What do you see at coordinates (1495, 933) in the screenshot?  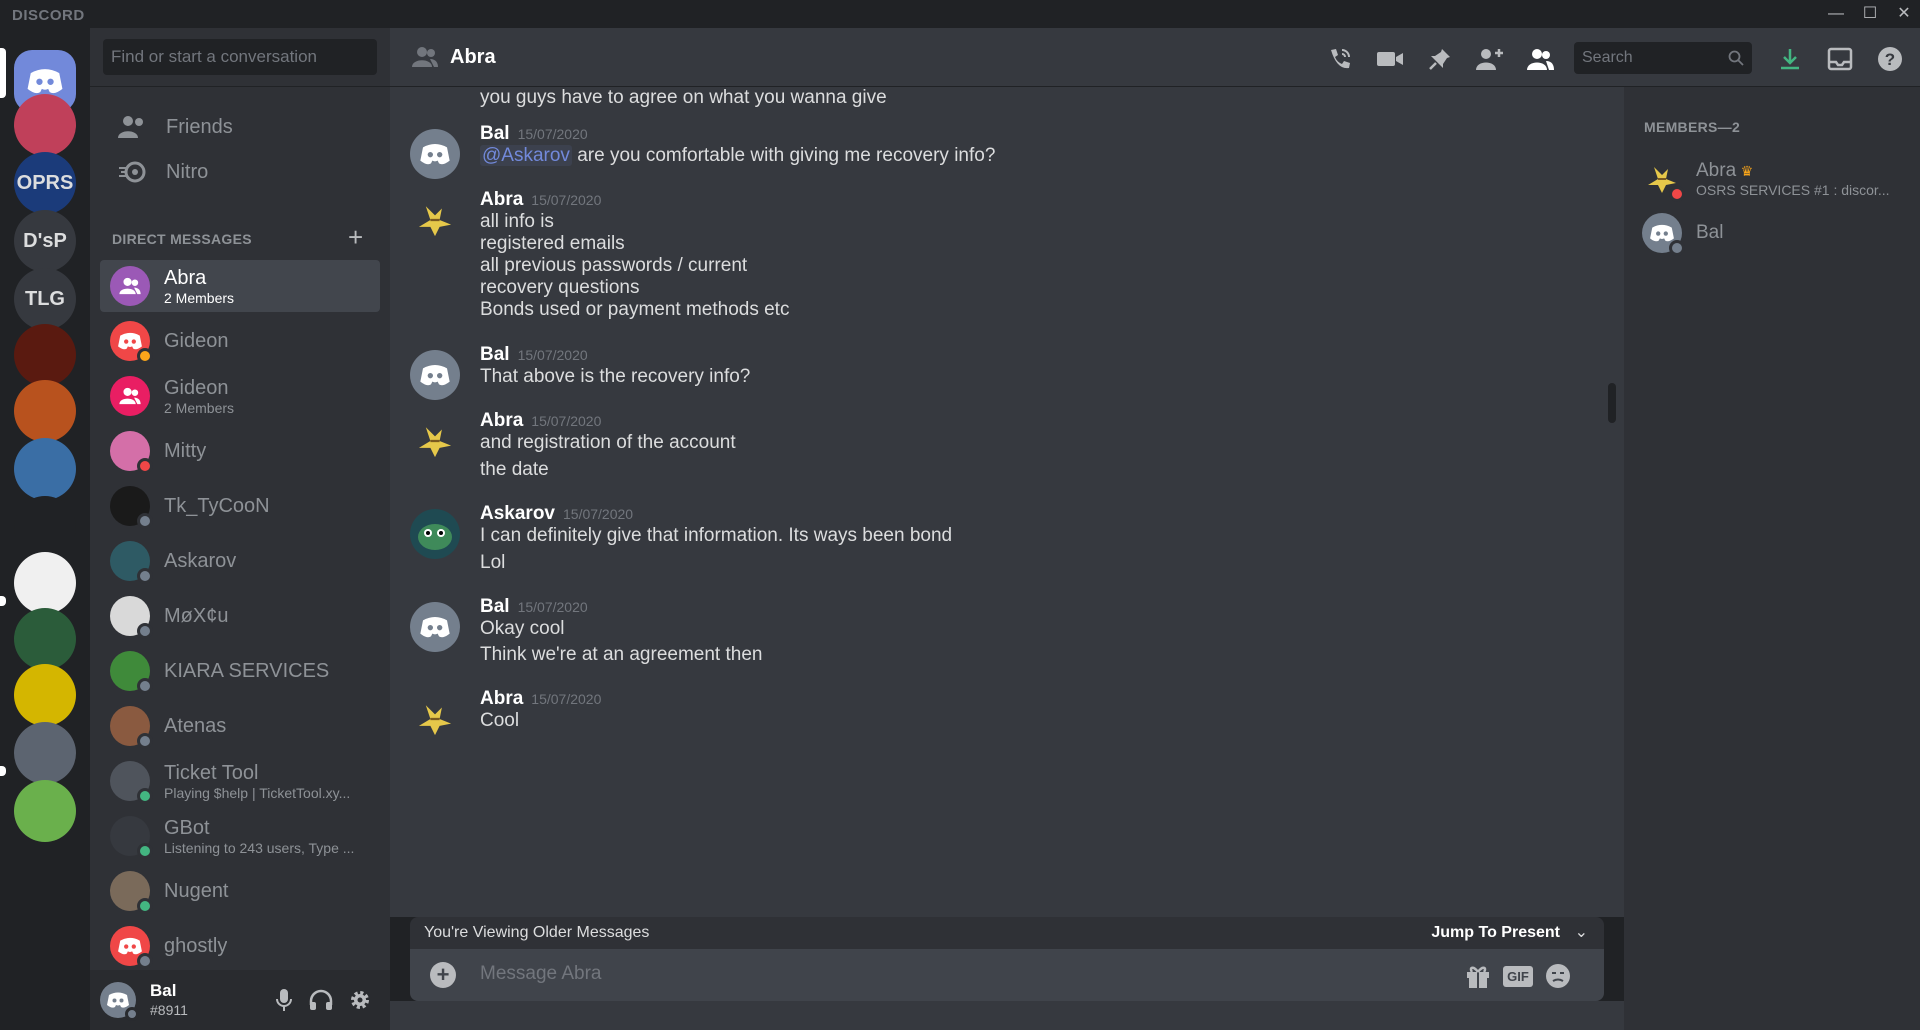 I see `jump-to-present-button: Jump To Present` at bounding box center [1495, 933].